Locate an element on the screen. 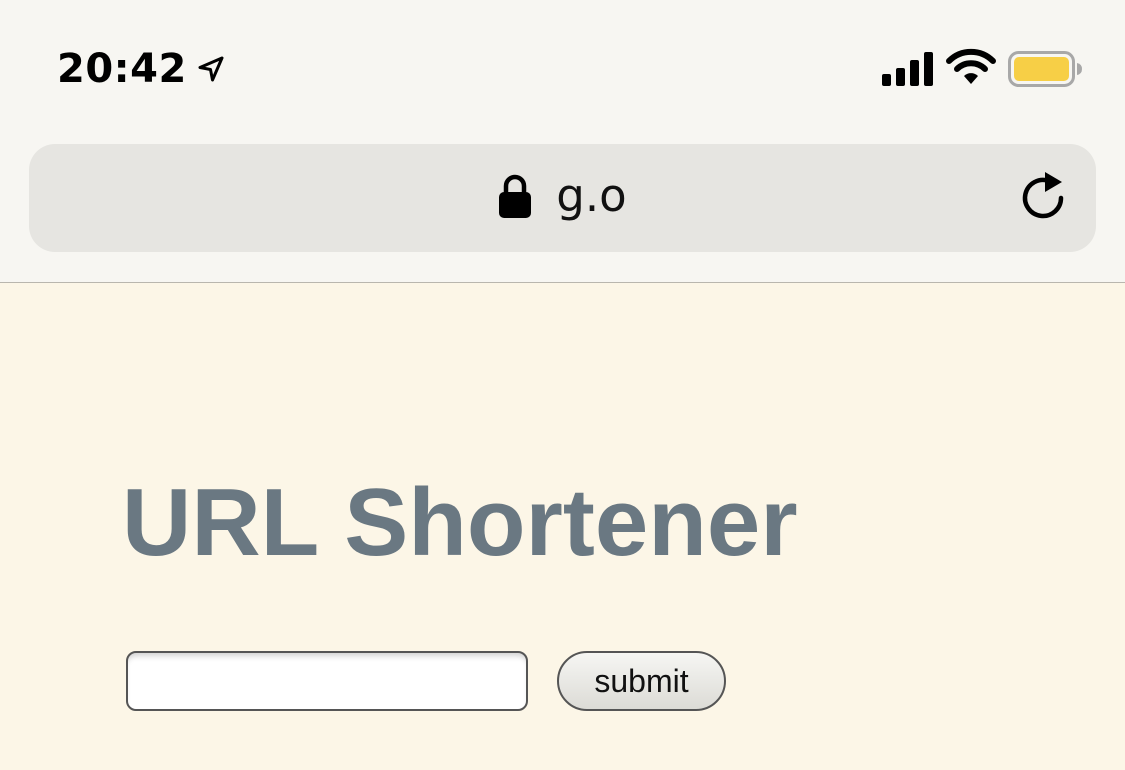 The width and height of the screenshot is (1125, 770). page-title: URL Shortener is located at coordinates (460, 522).